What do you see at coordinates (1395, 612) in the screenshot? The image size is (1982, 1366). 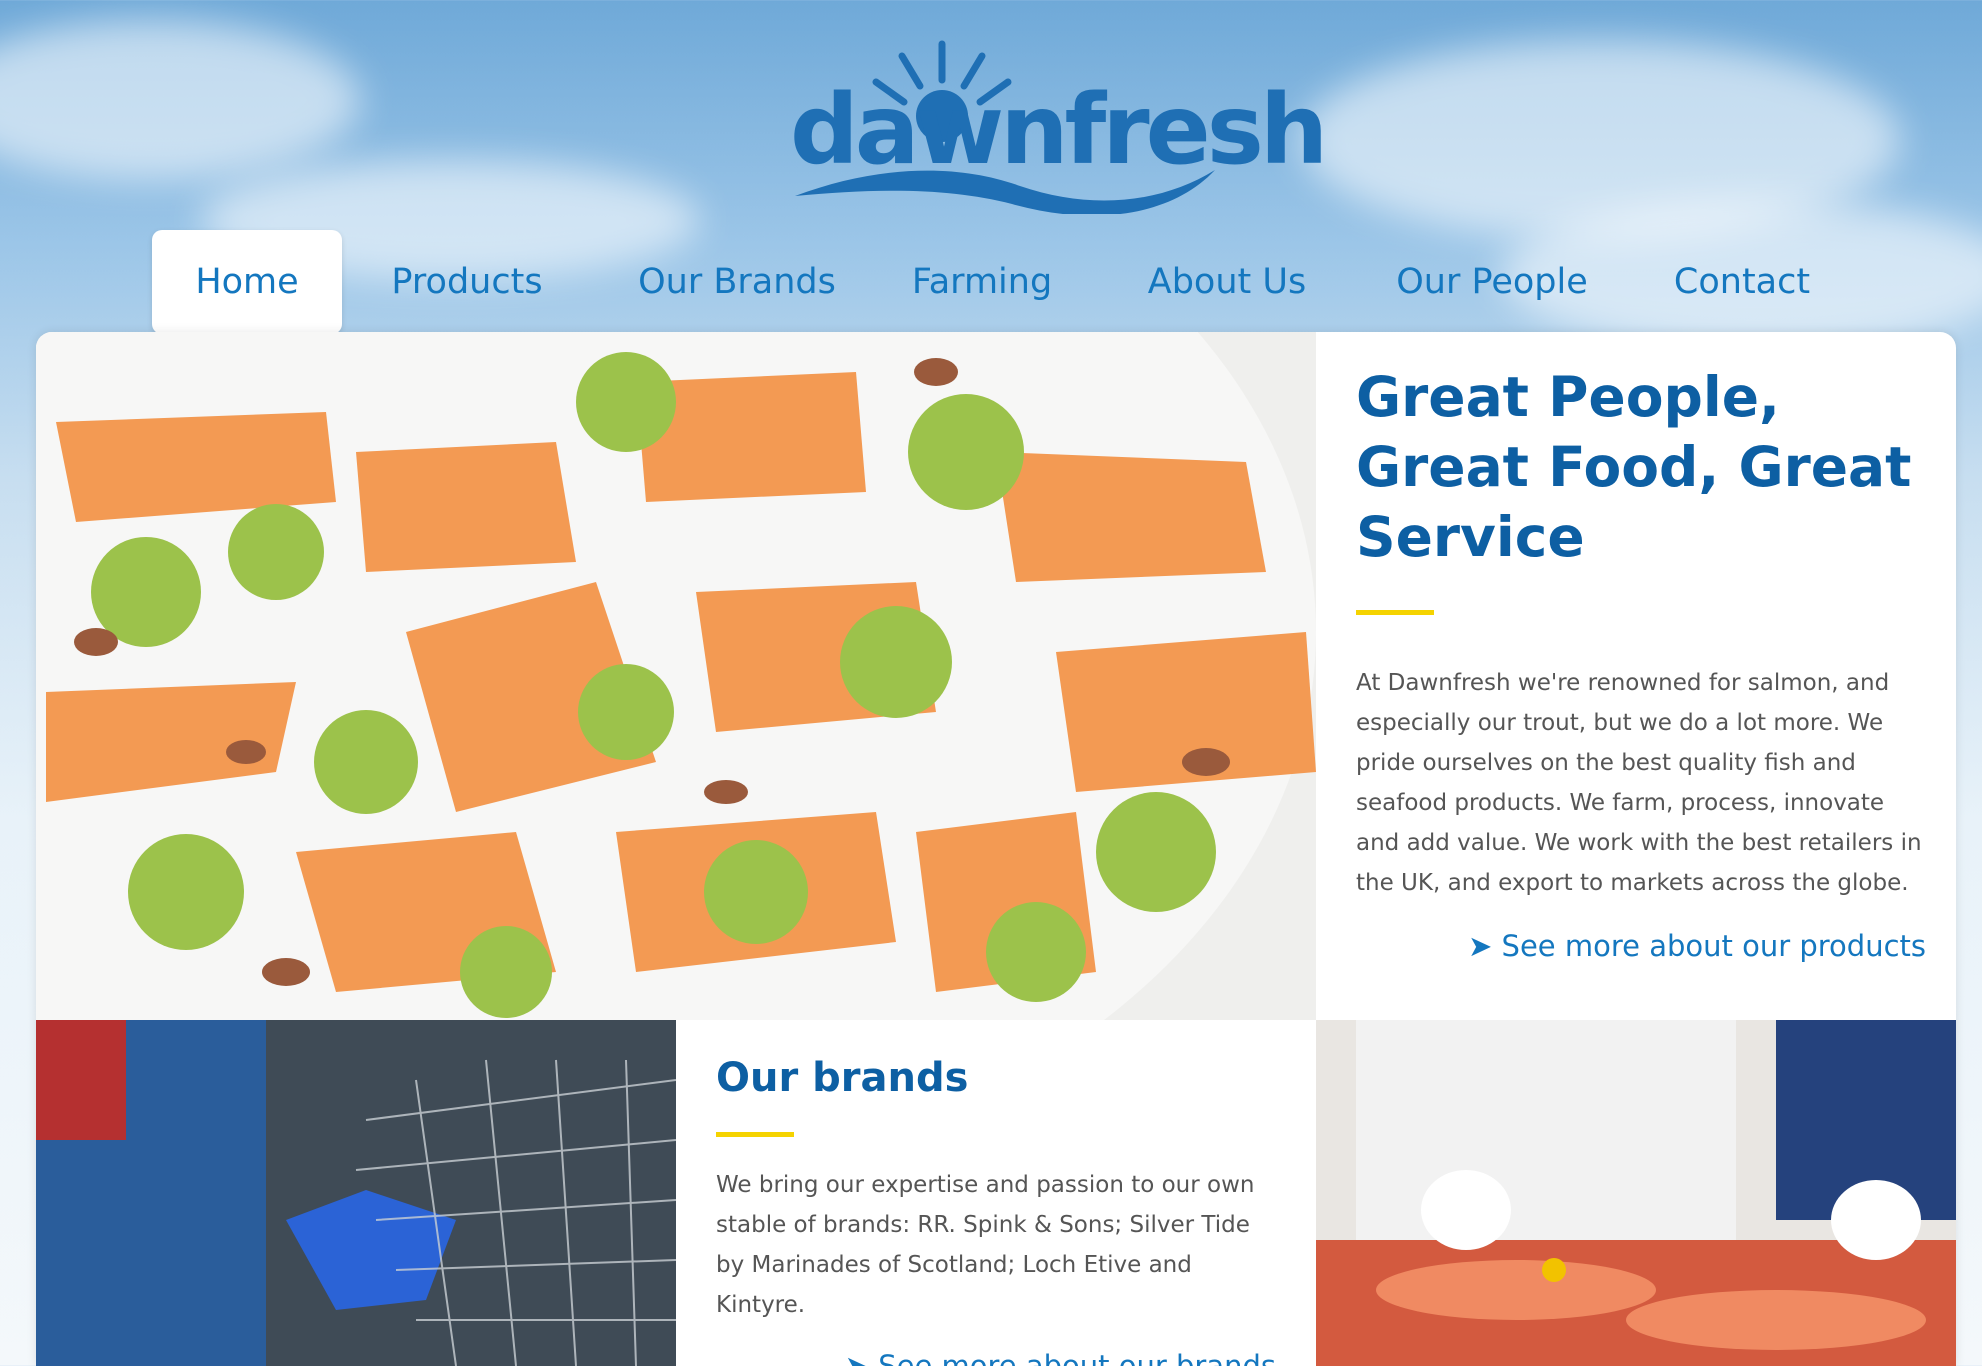 I see `title-rule` at bounding box center [1395, 612].